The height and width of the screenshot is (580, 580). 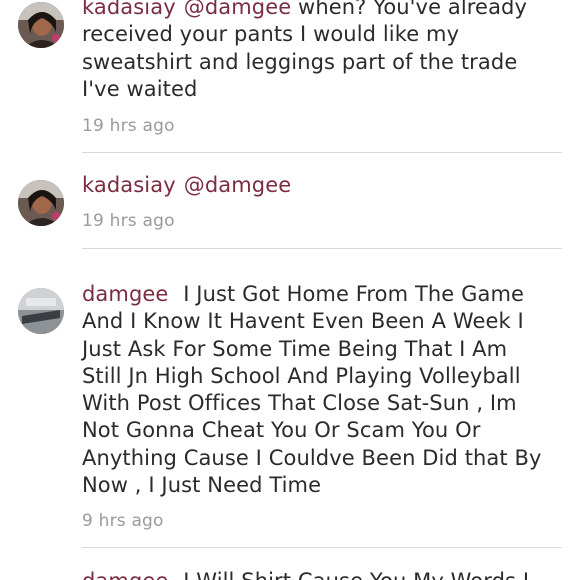 What do you see at coordinates (123, 521) in the screenshot?
I see `comment-timestamp: 9 hrs ago` at bounding box center [123, 521].